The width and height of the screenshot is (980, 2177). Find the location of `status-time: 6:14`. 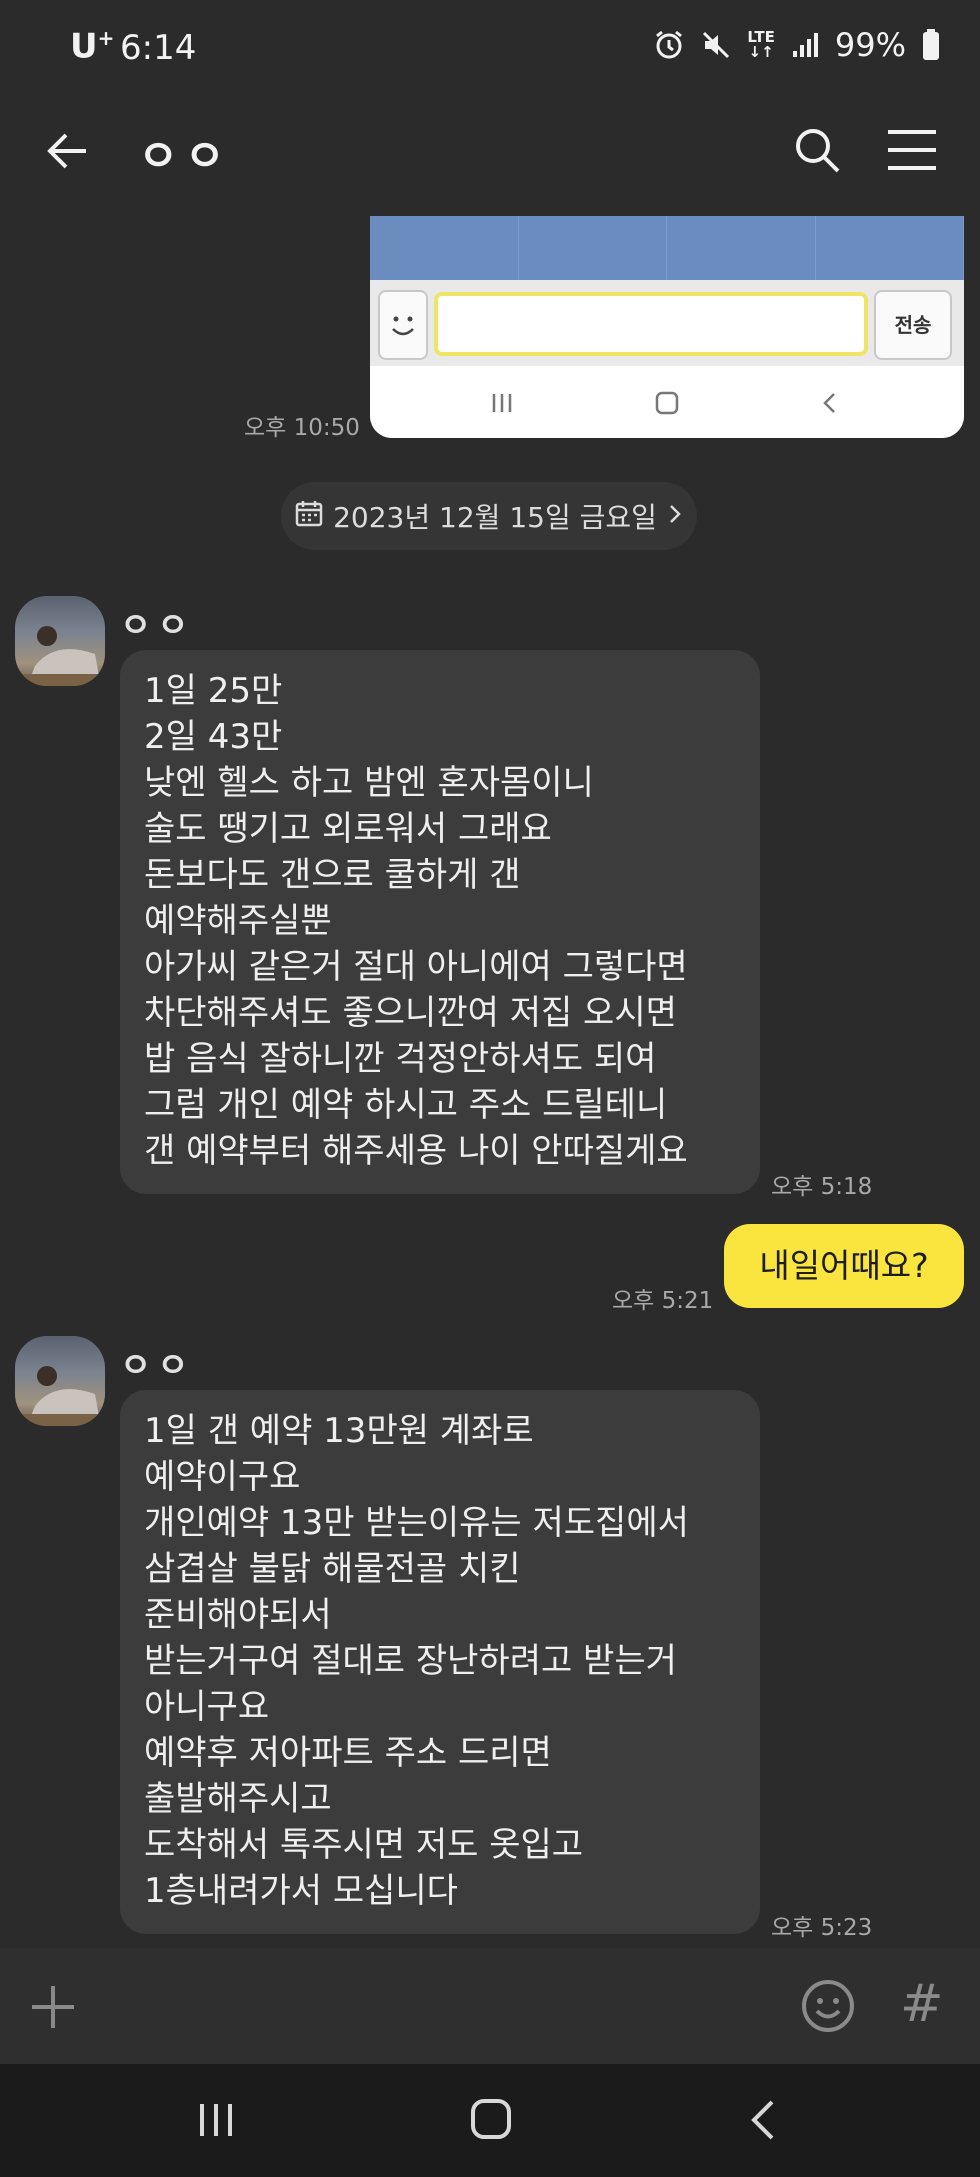

status-time: 6:14 is located at coordinates (158, 48).